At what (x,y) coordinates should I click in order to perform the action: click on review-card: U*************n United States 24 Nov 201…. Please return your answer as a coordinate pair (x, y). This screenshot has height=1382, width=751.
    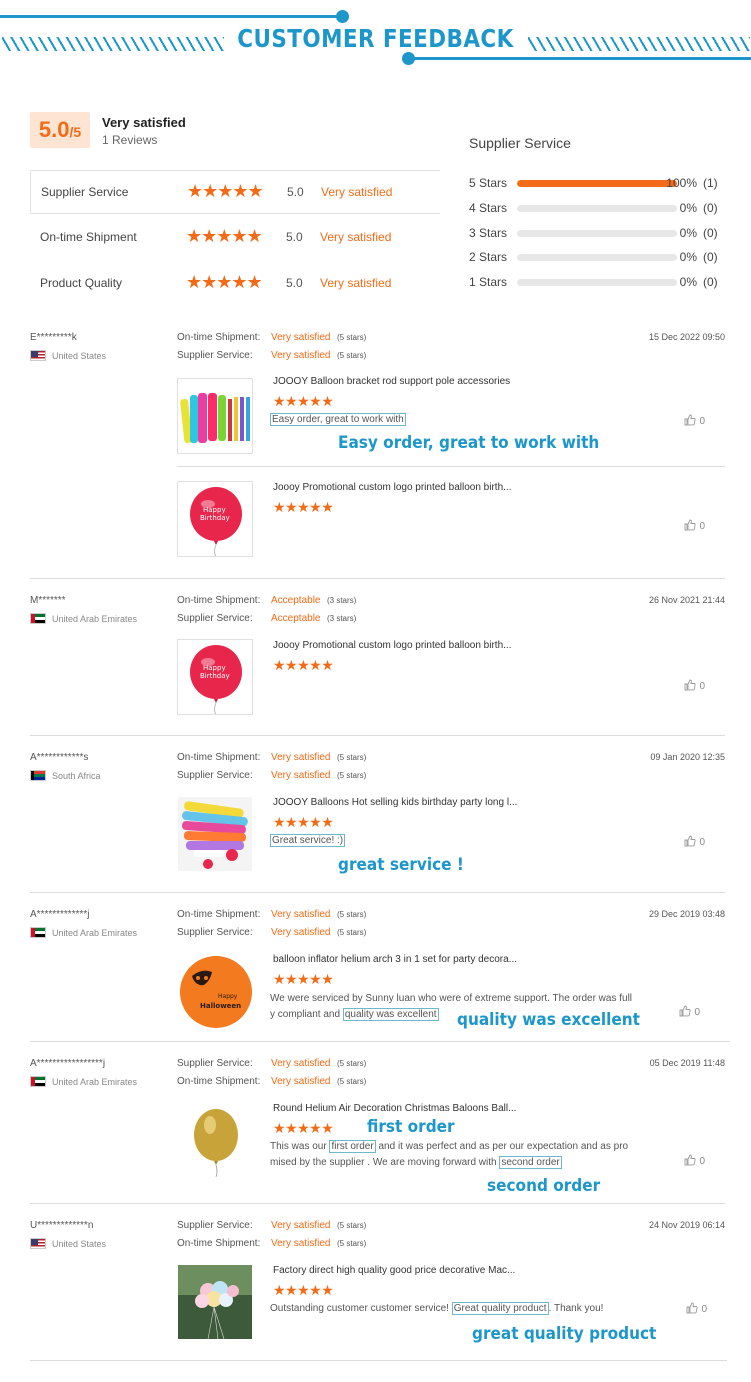
    Looking at the image, I should click on (378, 1290).